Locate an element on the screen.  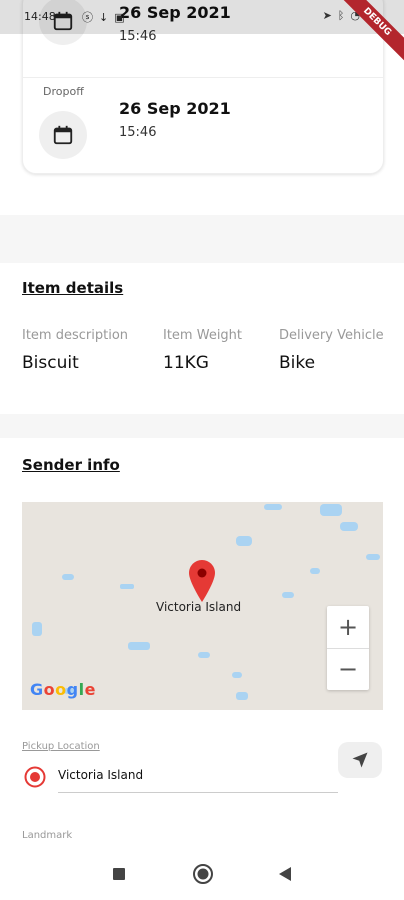
item-description-label: Item description is located at coordinates (75, 335).